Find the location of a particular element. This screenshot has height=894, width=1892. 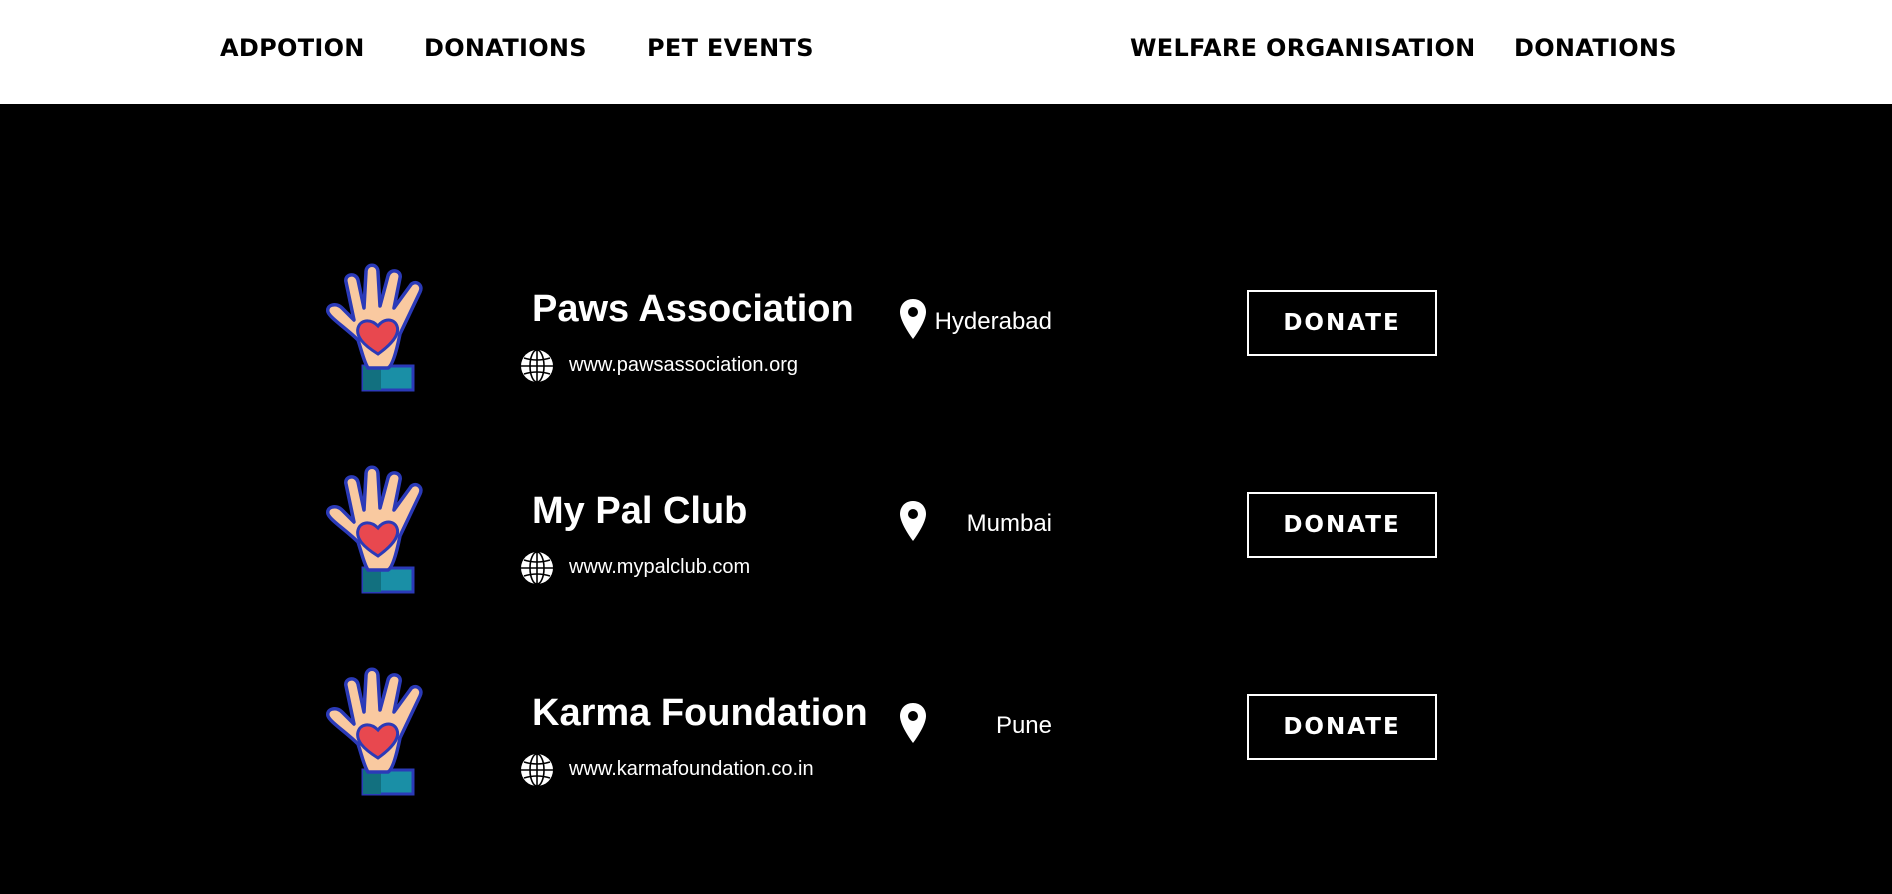

organization-name: Karma Foundation is located at coordinates (700, 713).